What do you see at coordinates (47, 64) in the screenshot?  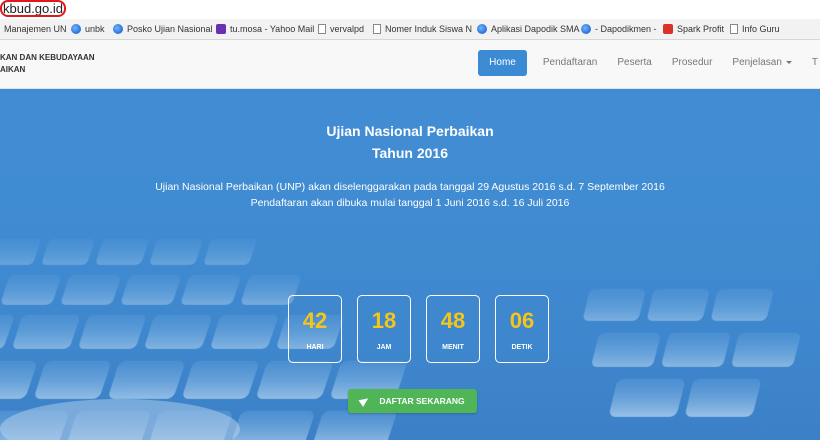 I see `site-brand: KAN DAN KEBUDAYAAN AIKAN` at bounding box center [47, 64].